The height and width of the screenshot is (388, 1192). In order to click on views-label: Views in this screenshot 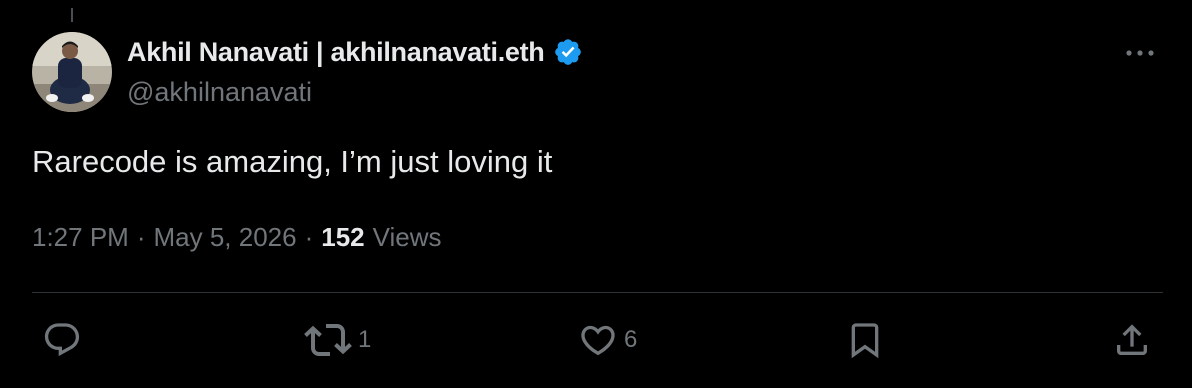, I will do `click(407, 237)`.